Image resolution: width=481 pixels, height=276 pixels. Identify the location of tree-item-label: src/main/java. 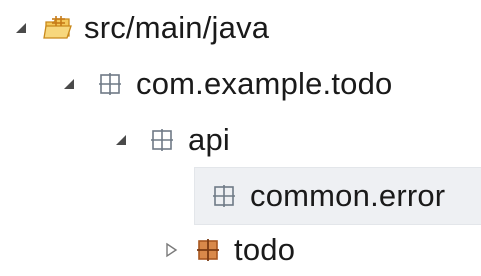
(177, 27).